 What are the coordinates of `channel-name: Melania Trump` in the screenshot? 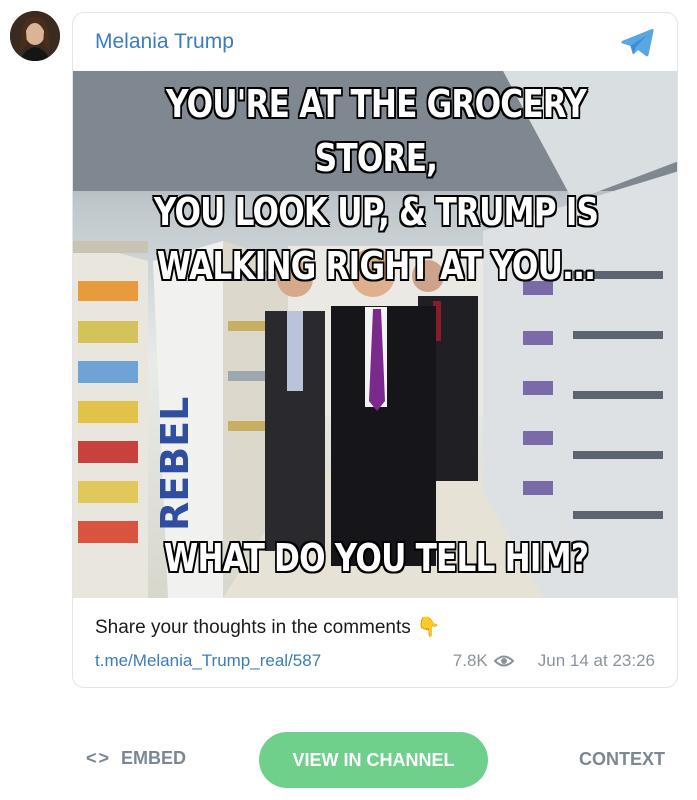 It's located at (164, 42).